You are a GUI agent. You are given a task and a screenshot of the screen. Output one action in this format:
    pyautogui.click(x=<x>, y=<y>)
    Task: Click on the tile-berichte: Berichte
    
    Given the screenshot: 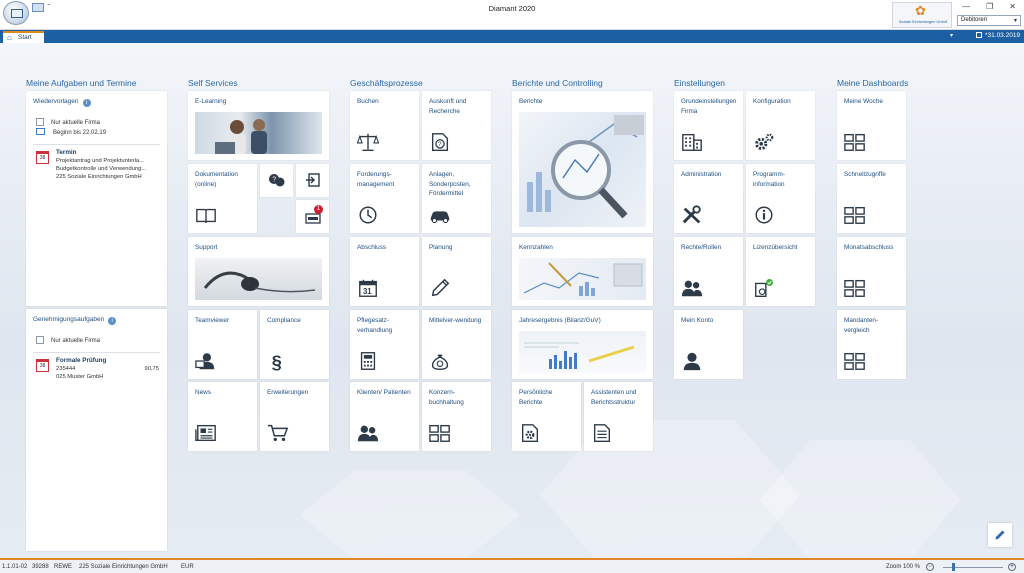 What is the action you would take?
    pyautogui.click(x=582, y=162)
    